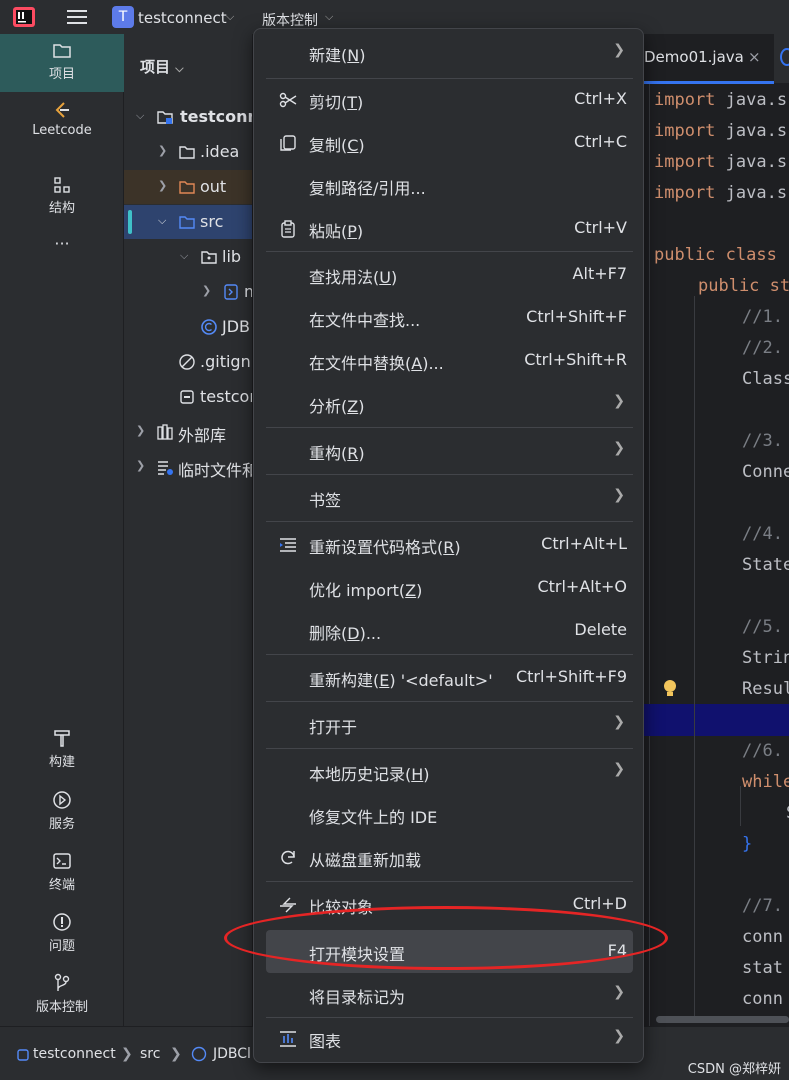 The width and height of the screenshot is (789, 1080). What do you see at coordinates (670, 689) in the screenshot?
I see `lightbulb-icon` at bounding box center [670, 689].